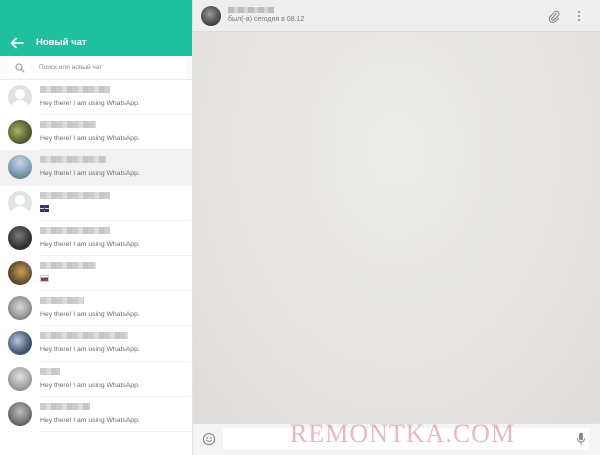  I want to click on more-vertical-icon, so click(579, 16).